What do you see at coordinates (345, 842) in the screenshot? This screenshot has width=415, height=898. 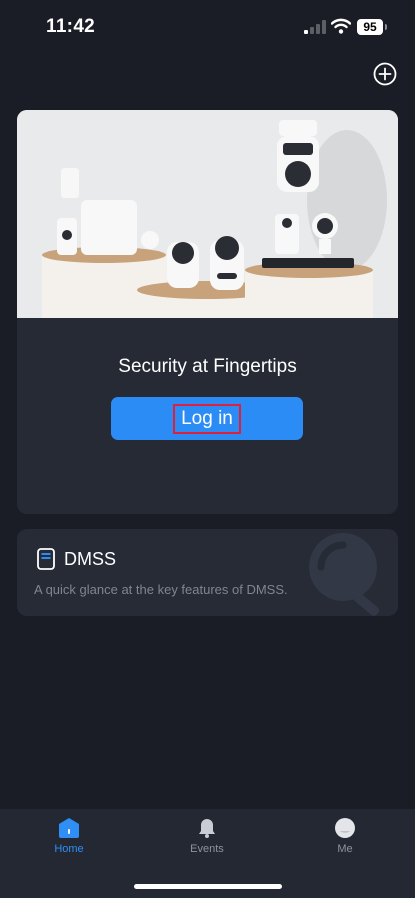 I see `tab-me: Me` at bounding box center [345, 842].